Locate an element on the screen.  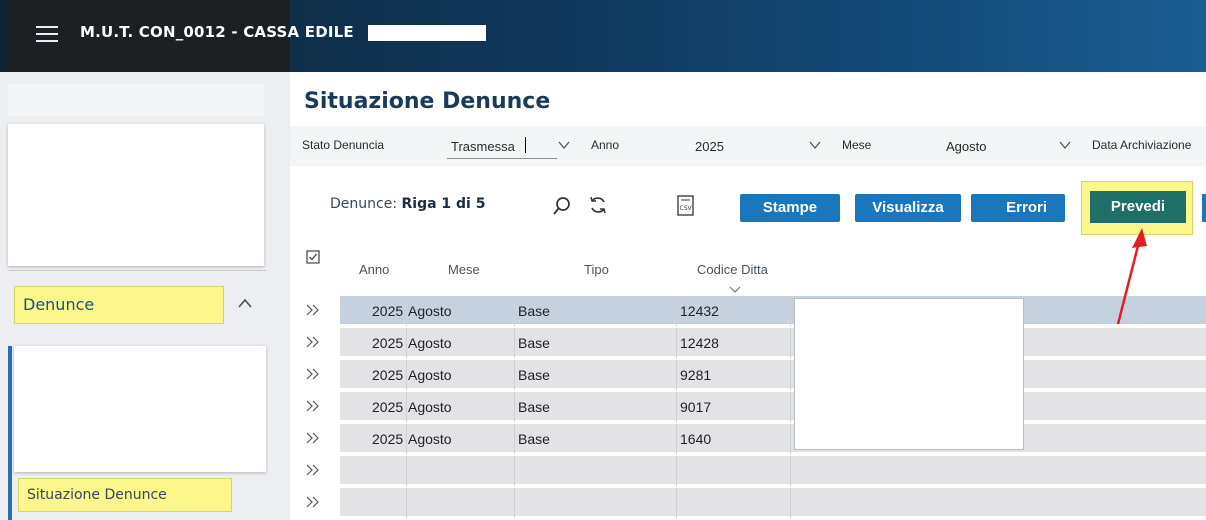
hamburger-menu-icon is located at coordinates (47, 34).